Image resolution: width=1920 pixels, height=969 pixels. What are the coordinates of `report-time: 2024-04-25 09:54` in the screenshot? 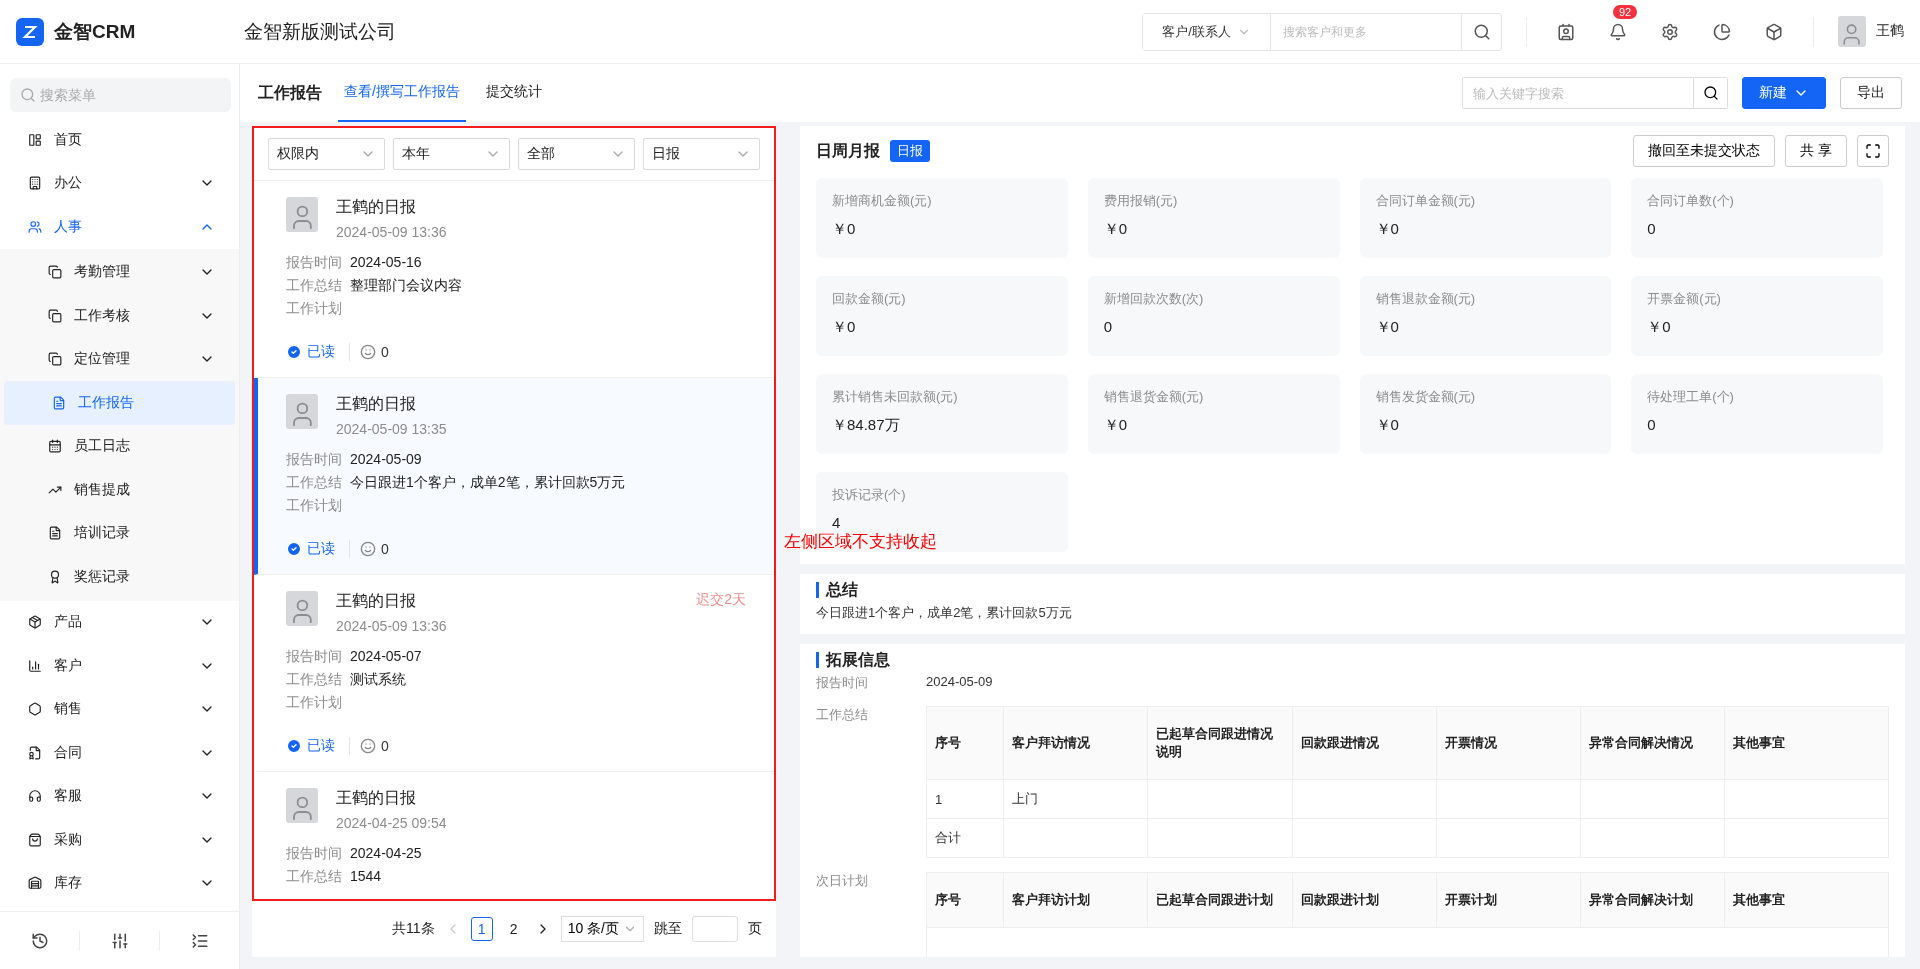 It's located at (392, 823).